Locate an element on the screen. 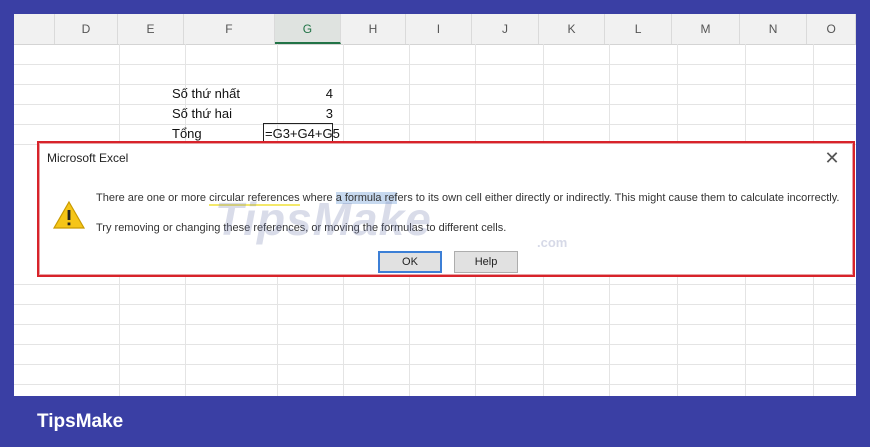 The height and width of the screenshot is (447, 870). help-button: Help is located at coordinates (486, 262).